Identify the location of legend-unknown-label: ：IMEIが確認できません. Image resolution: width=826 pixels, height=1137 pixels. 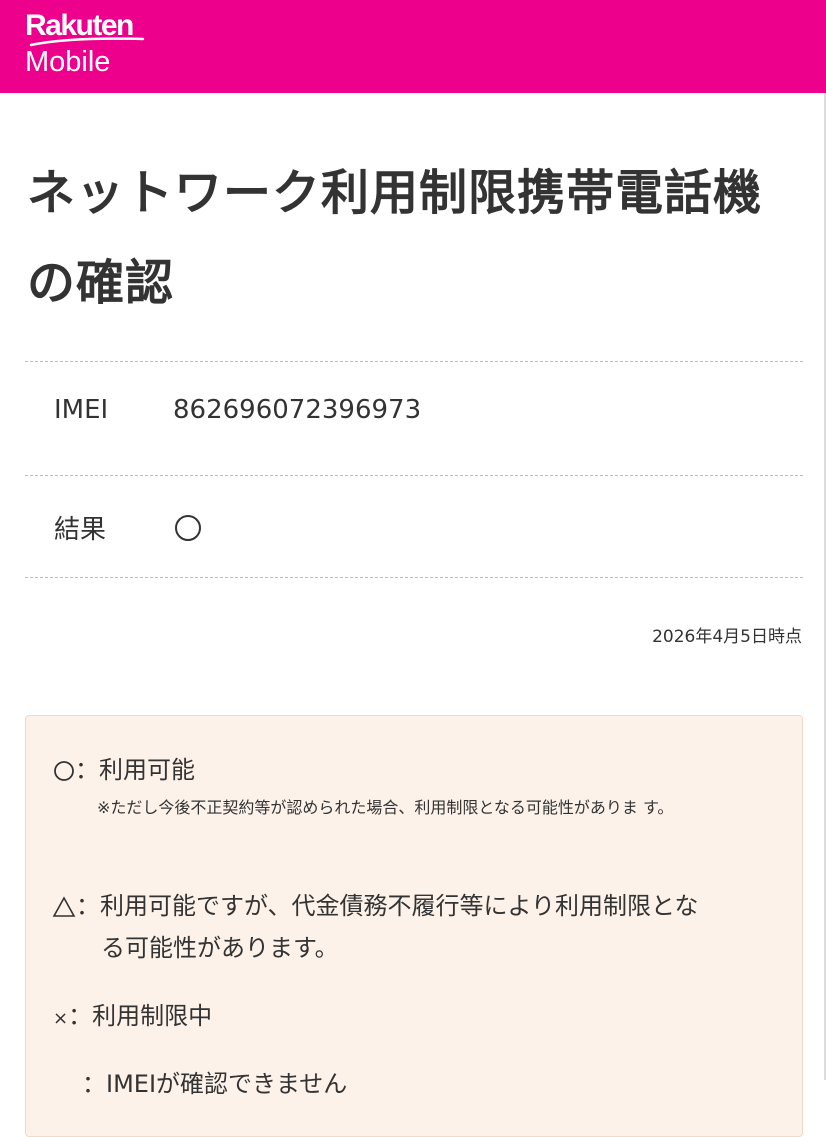
(215, 1084).